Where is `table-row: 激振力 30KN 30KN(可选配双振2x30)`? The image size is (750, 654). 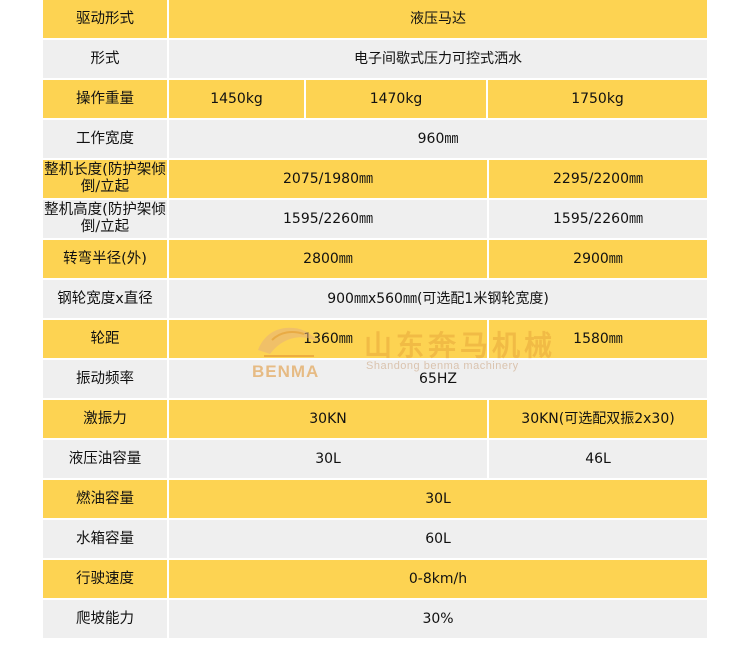
table-row: 激振力 30KN 30KN(可选配双振2x30) is located at coordinates (375, 419).